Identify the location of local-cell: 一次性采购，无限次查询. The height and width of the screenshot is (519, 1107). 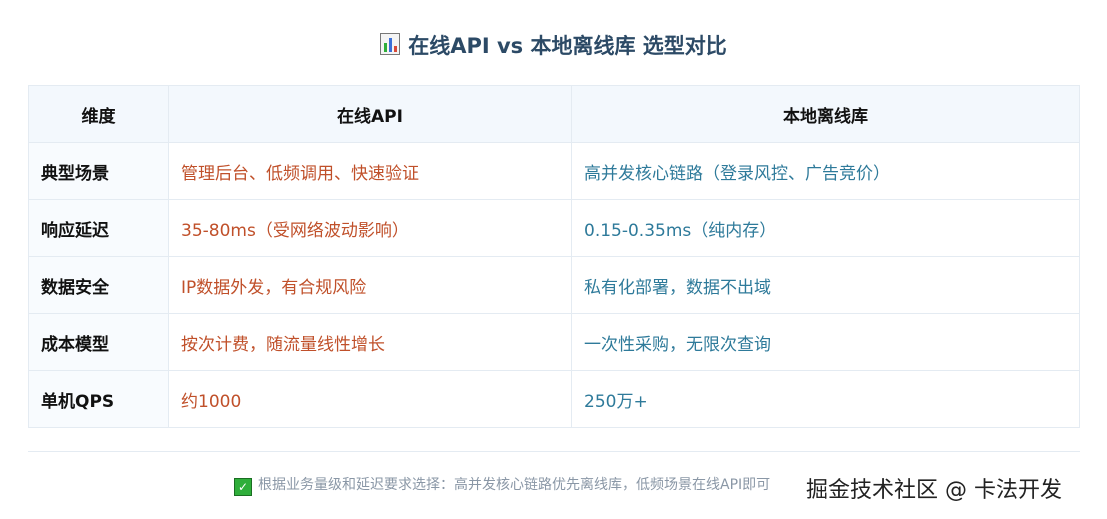
(825, 342).